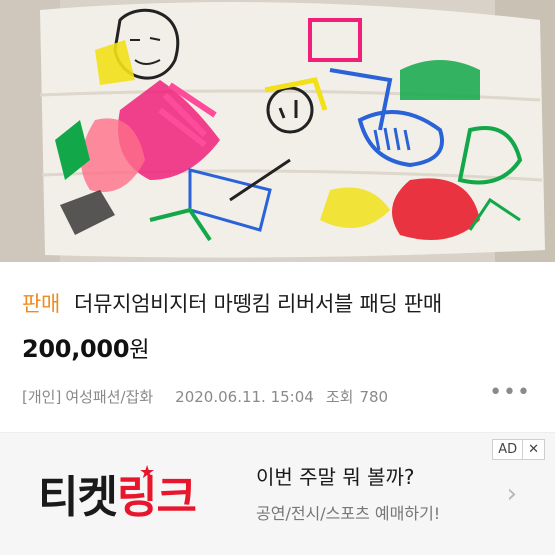  I want to click on post-date: 2020.06.11. 15:04, so click(244, 397).